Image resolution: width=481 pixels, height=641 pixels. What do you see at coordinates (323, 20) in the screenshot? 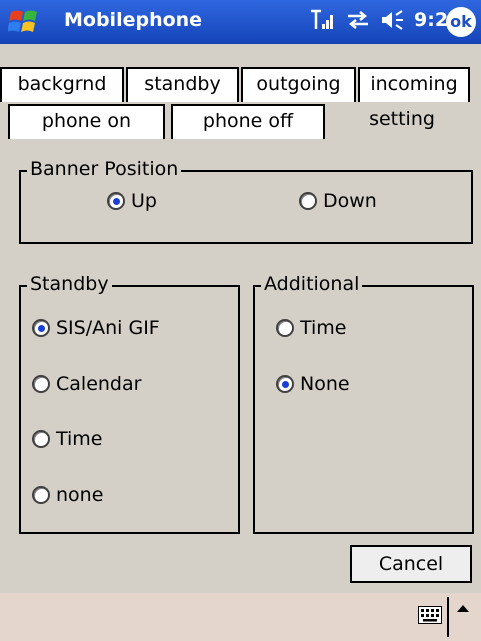
I see `signal-icon` at bounding box center [323, 20].